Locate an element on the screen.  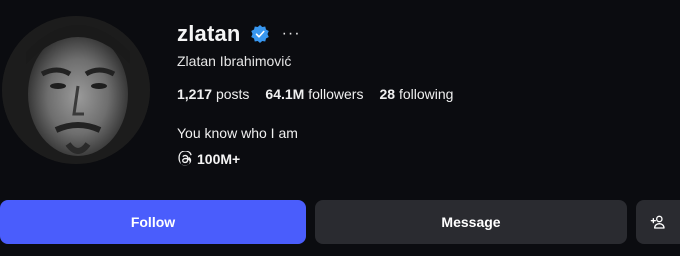
following-label: following is located at coordinates (426, 94).